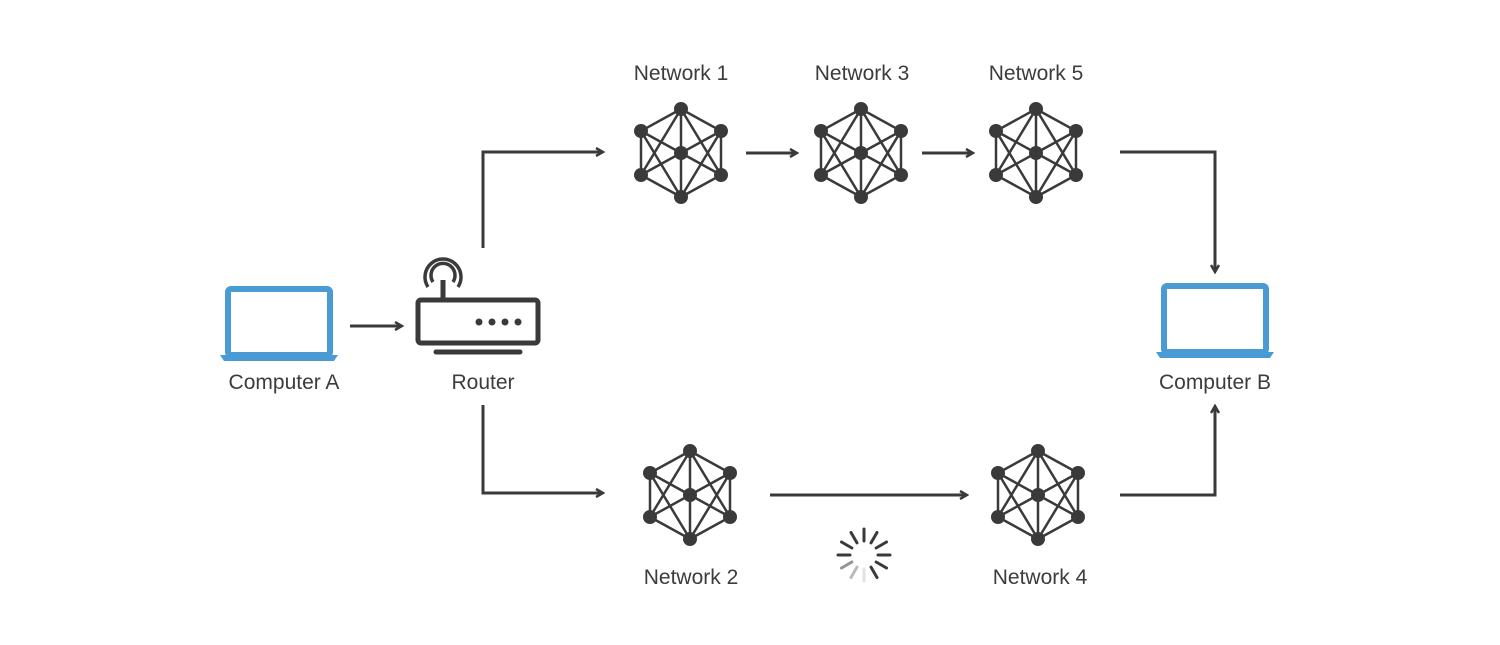  Describe the element at coordinates (478, 306) in the screenshot. I see `router-icon` at that location.